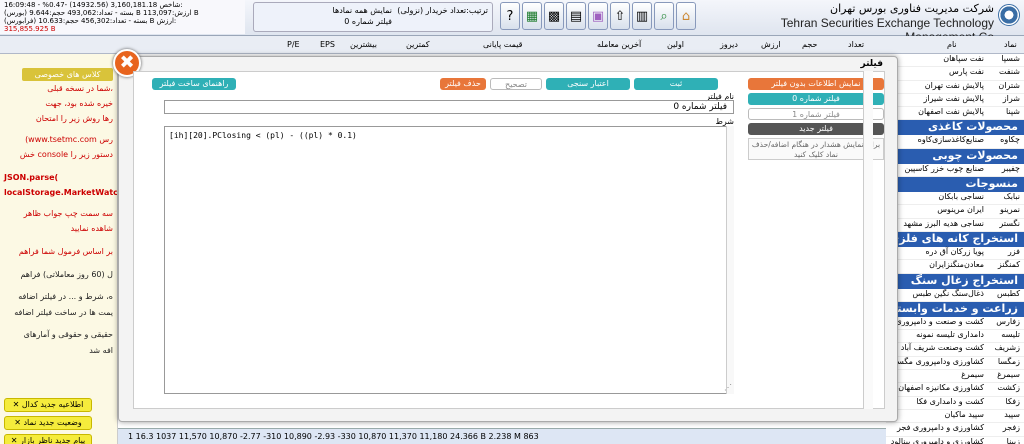 Image resolution: width=1024 pixels, height=444 pixels. I want to click on table-row: صنایع چوب خزر کاسپین چفیبر, so click(955, 170).